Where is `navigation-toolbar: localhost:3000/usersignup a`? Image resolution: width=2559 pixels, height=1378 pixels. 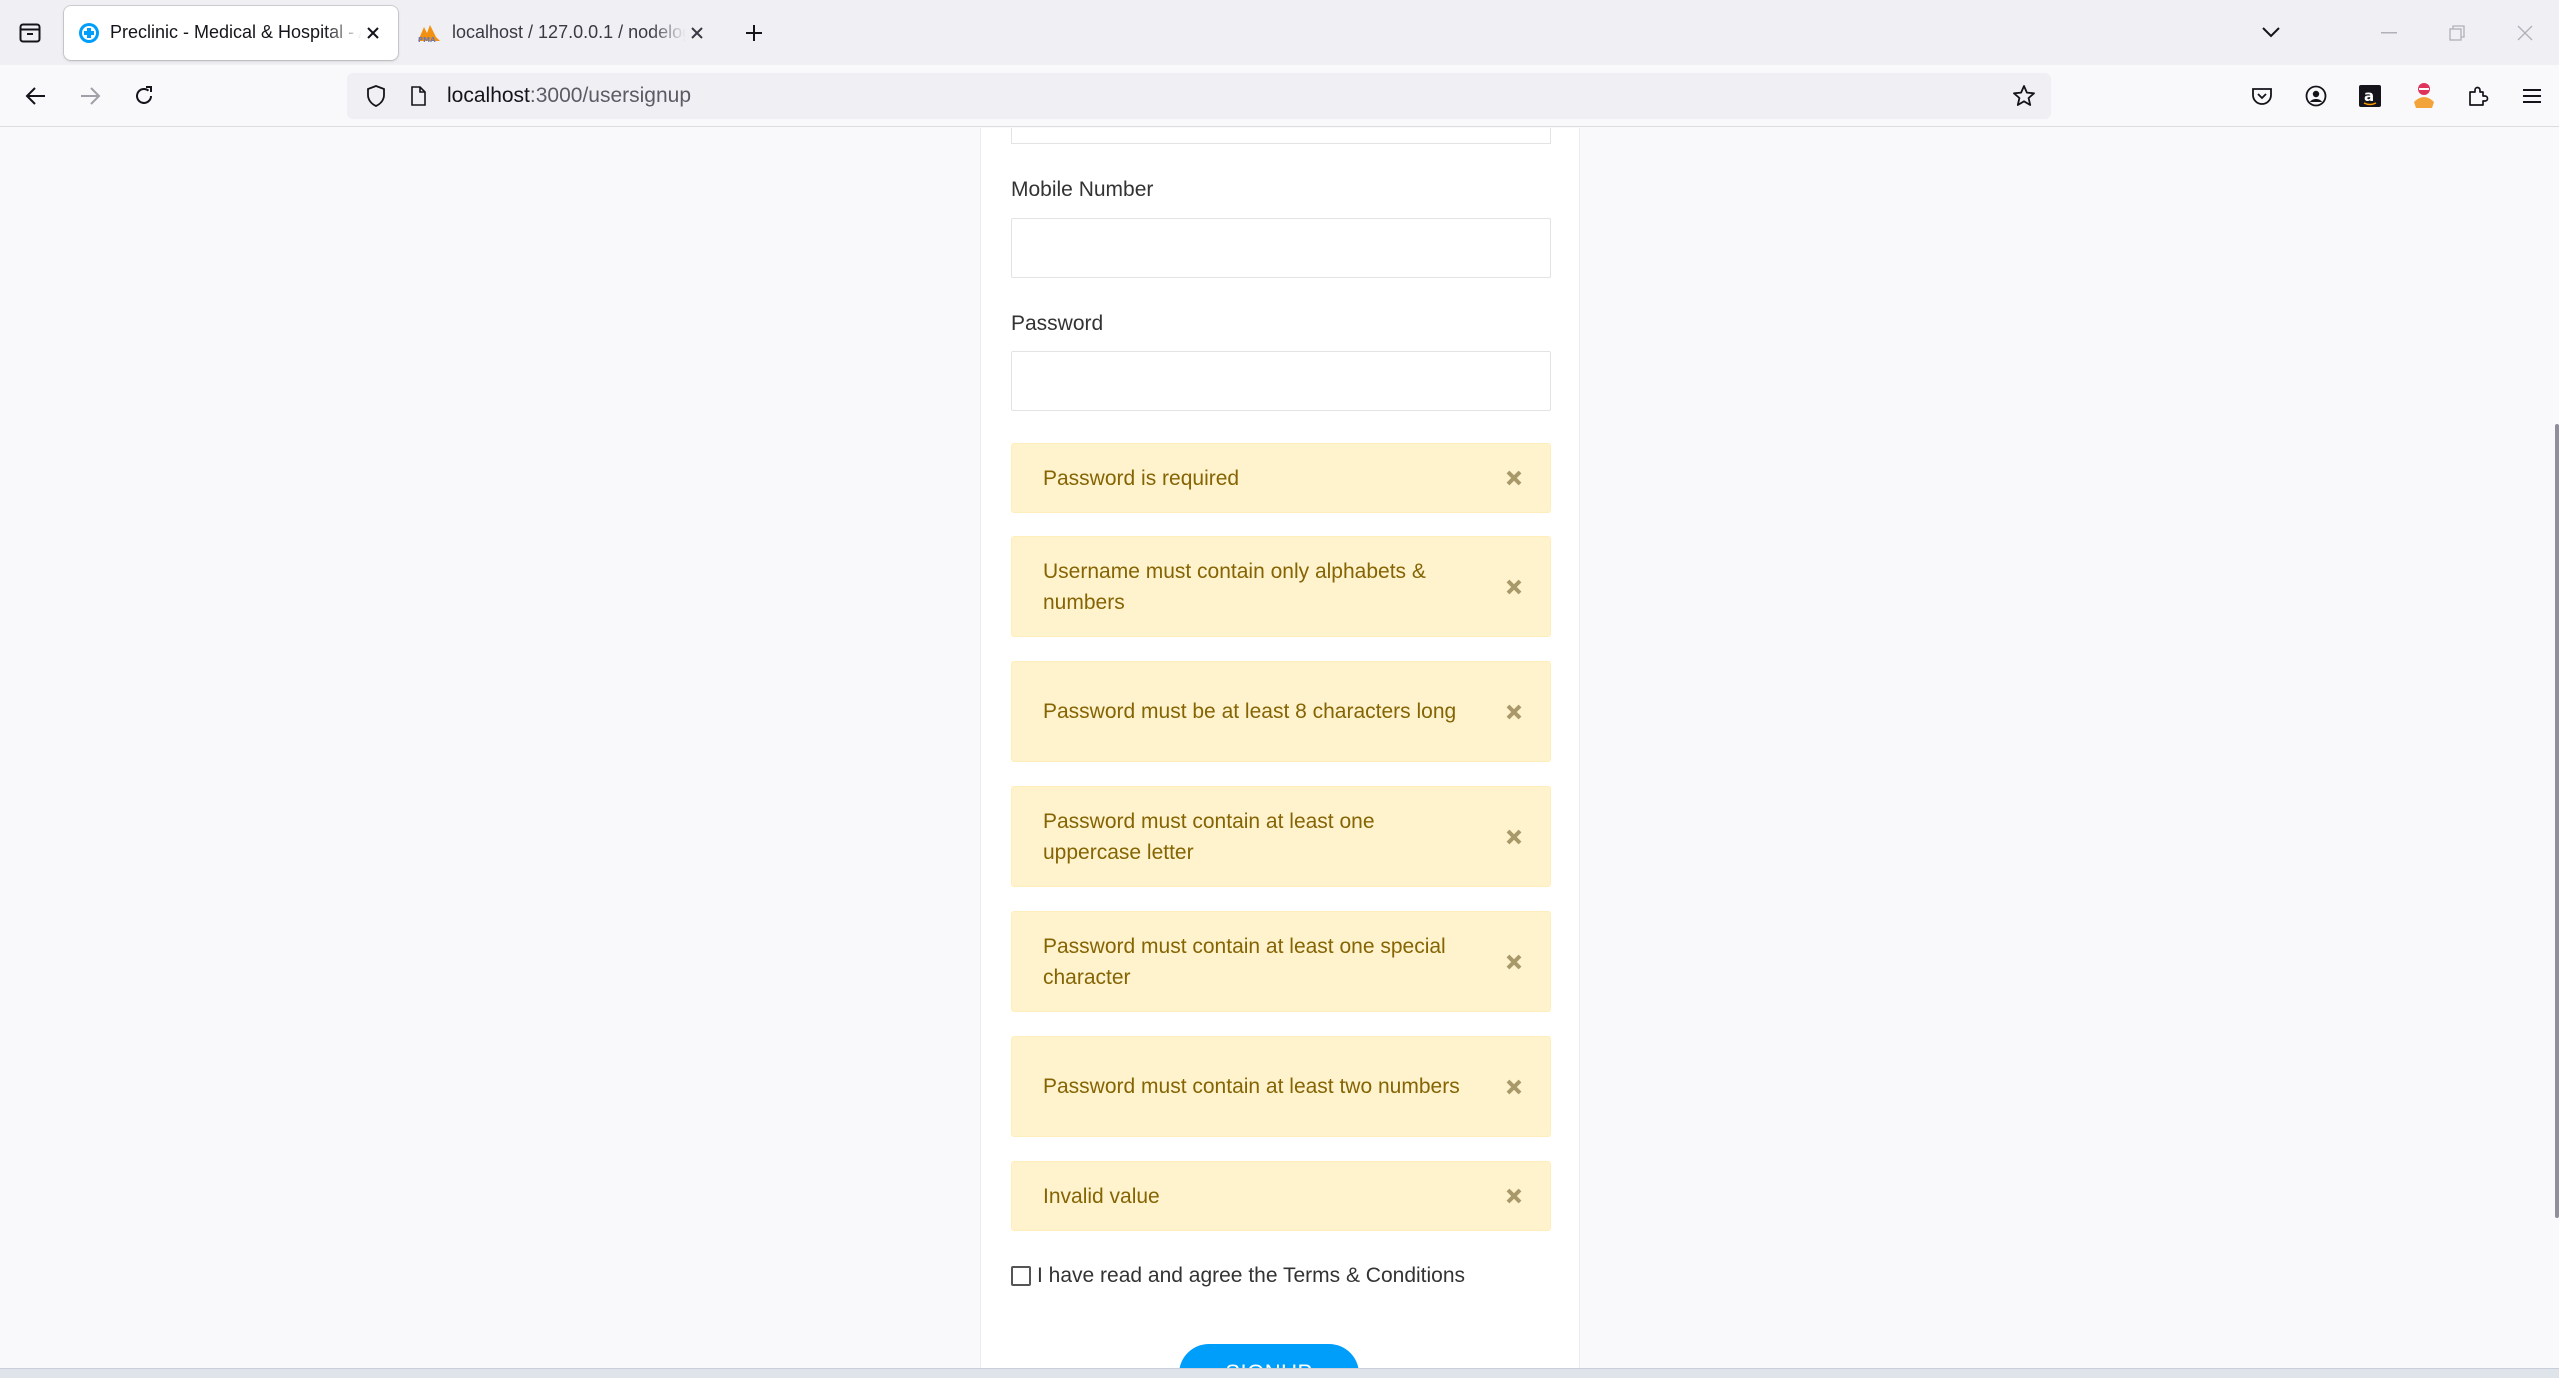
navigation-toolbar: localhost:3000/usersignup a is located at coordinates (1279, 96).